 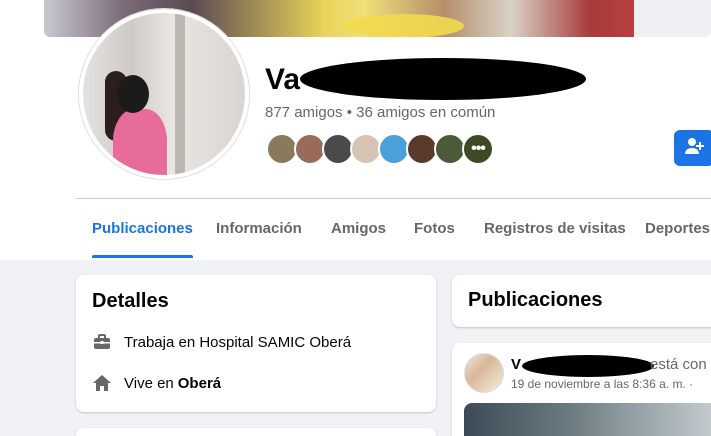 What do you see at coordinates (516, 364) in the screenshot?
I see `post-author-name: V` at bounding box center [516, 364].